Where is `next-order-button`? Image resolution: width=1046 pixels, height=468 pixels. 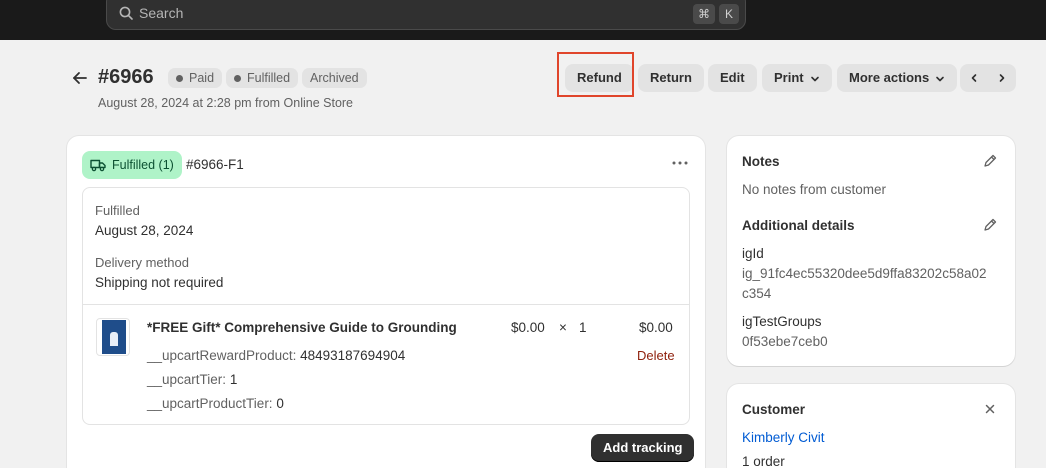 next-order-button is located at coordinates (1002, 78).